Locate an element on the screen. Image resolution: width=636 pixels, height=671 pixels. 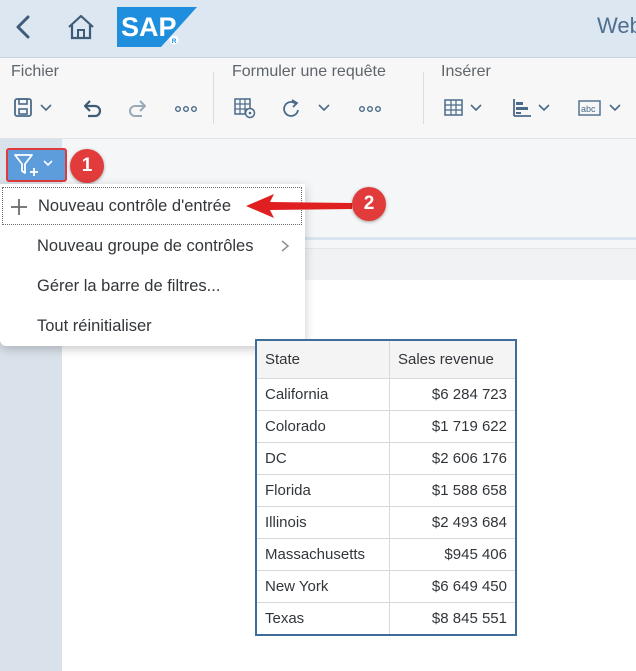
revenue-cell: $6 284 723 is located at coordinates (452, 394).